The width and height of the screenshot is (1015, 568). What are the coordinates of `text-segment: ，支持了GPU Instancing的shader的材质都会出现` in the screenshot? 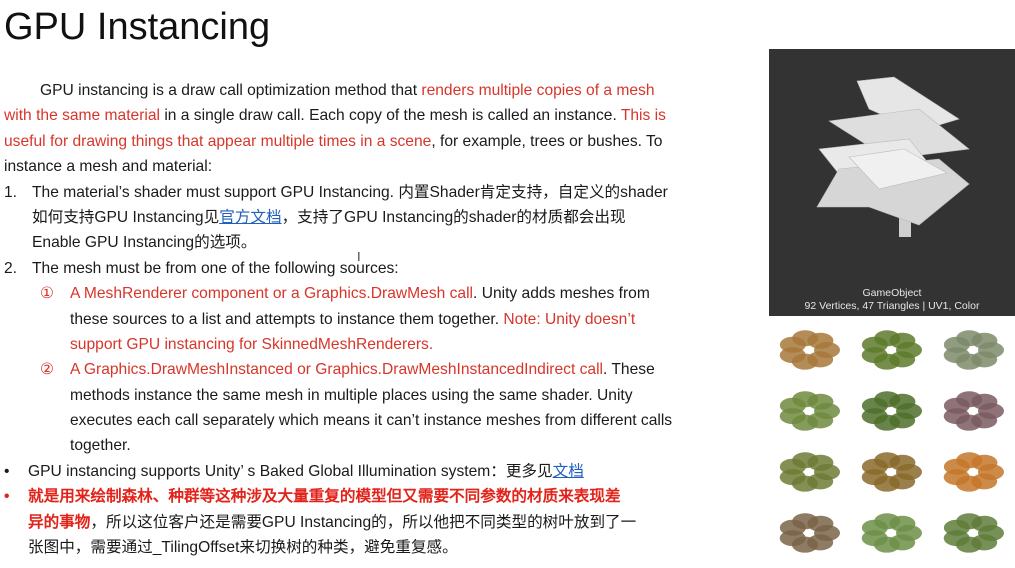 It's located at (453, 217).